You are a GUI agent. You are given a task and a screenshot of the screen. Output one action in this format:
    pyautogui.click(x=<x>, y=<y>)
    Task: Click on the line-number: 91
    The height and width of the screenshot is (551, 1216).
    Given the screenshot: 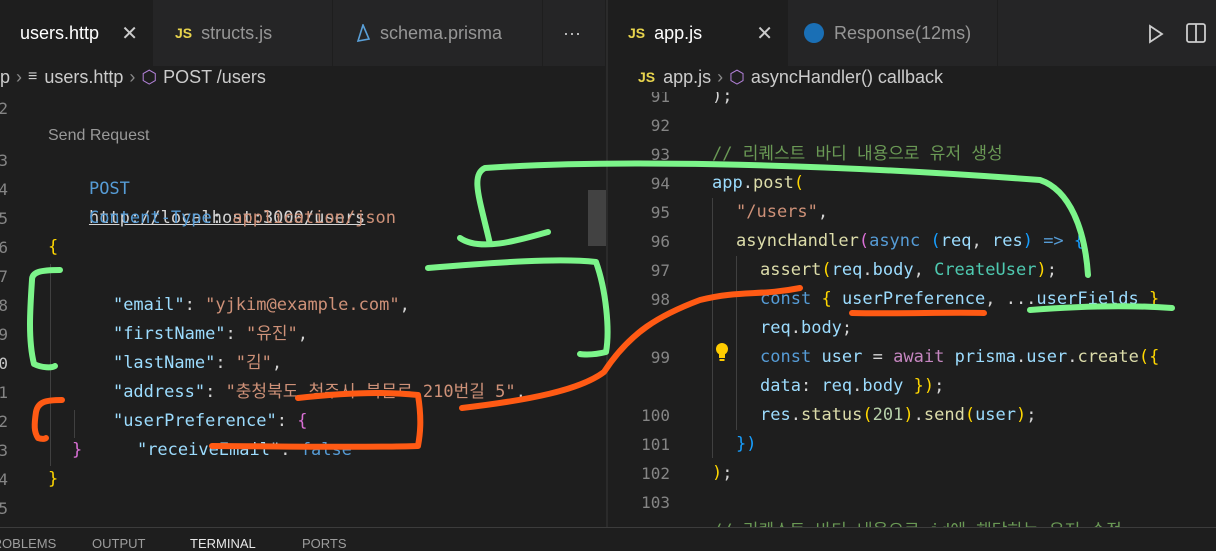 What is the action you would take?
    pyautogui.click(x=660, y=99)
    